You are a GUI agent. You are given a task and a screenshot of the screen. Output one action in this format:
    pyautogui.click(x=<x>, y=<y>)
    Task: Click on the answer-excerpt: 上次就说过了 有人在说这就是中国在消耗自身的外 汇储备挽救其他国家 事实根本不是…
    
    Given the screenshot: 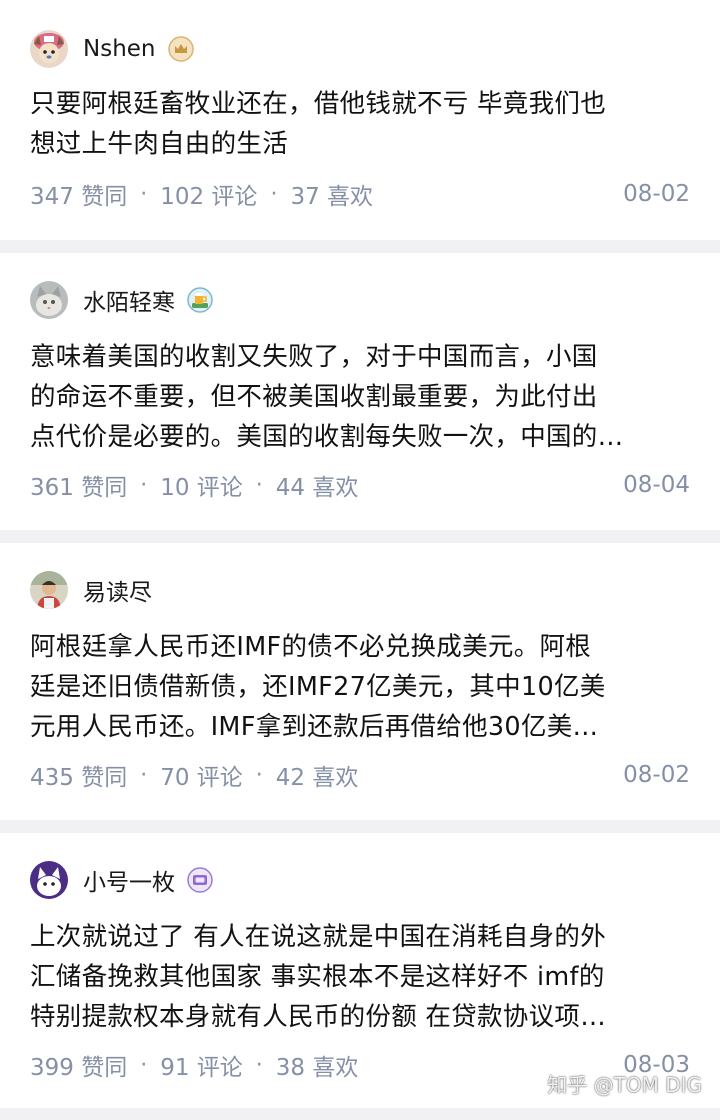 What is the action you would take?
    pyautogui.click(x=360, y=977)
    